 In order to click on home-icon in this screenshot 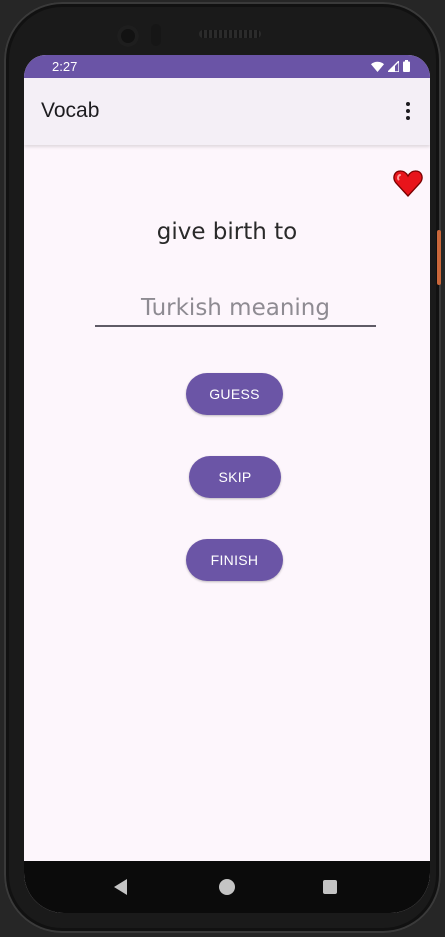, I will do `click(227, 887)`.